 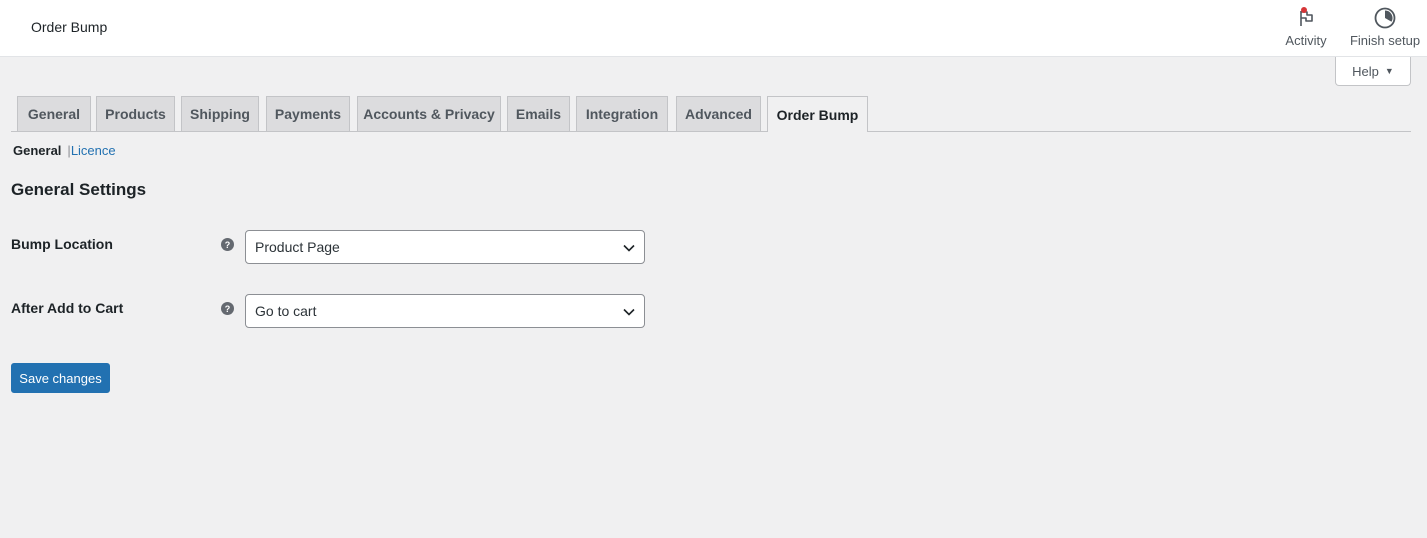 I want to click on tab-accounts-privacy: Accounts & Privacy, so click(x=429, y=113).